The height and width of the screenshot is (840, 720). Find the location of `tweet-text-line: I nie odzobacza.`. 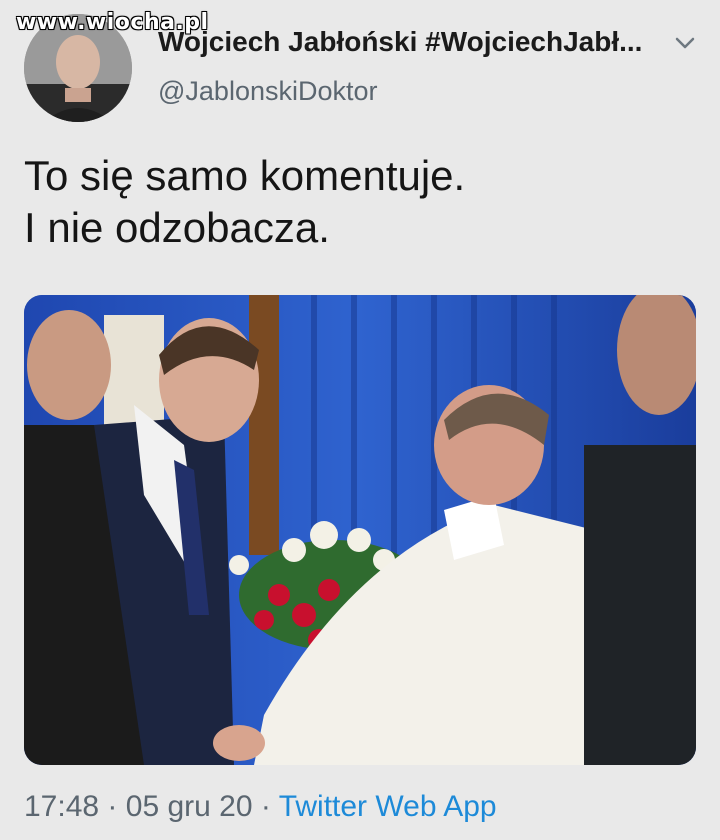

tweet-text-line: I nie odzobacza. is located at coordinates (177, 227).